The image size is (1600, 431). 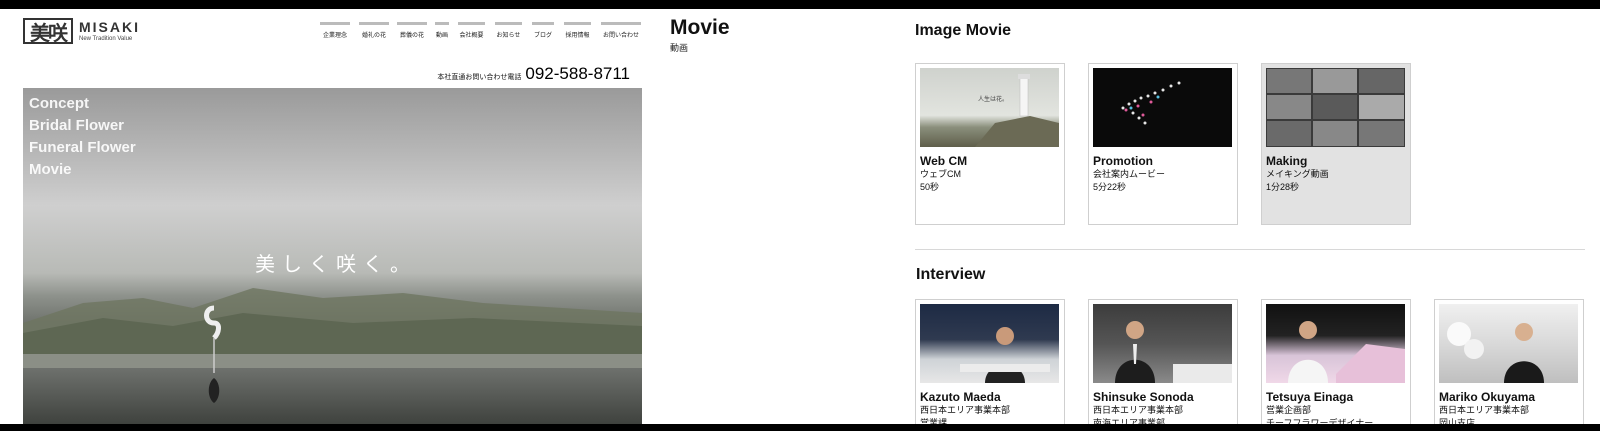 What do you see at coordinates (1250, 249) in the screenshot?
I see `section-divider` at bounding box center [1250, 249].